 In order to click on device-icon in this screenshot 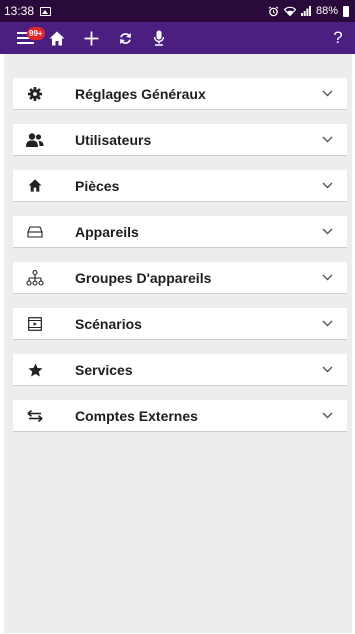, I will do `click(35, 232)`.